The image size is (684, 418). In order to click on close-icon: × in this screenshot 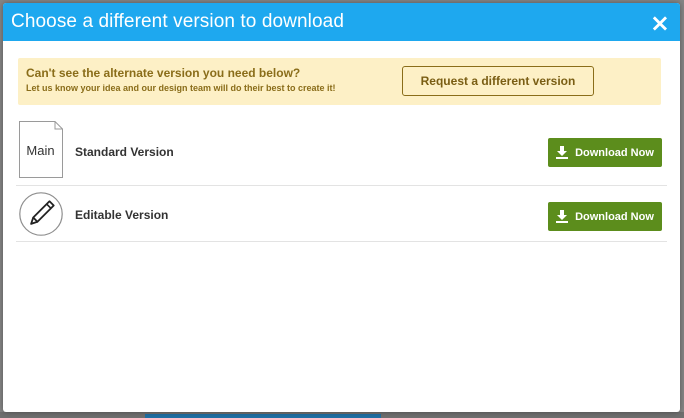, I will do `click(660, 23)`.